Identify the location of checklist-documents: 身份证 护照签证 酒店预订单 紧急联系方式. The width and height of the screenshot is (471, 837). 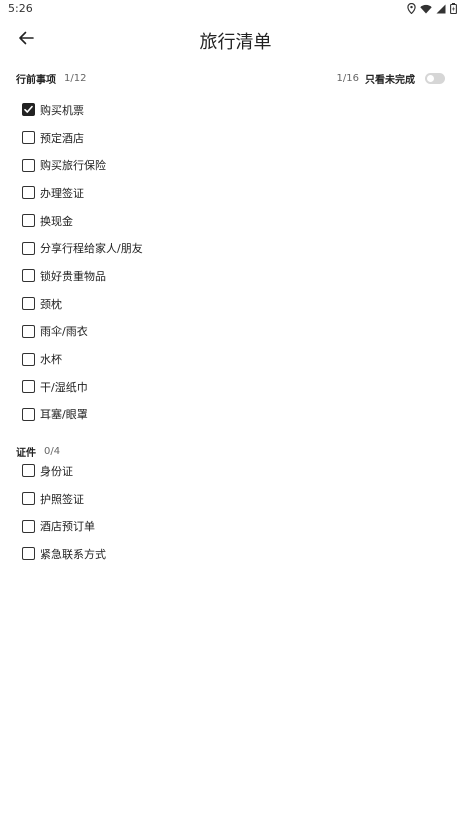
(64, 512).